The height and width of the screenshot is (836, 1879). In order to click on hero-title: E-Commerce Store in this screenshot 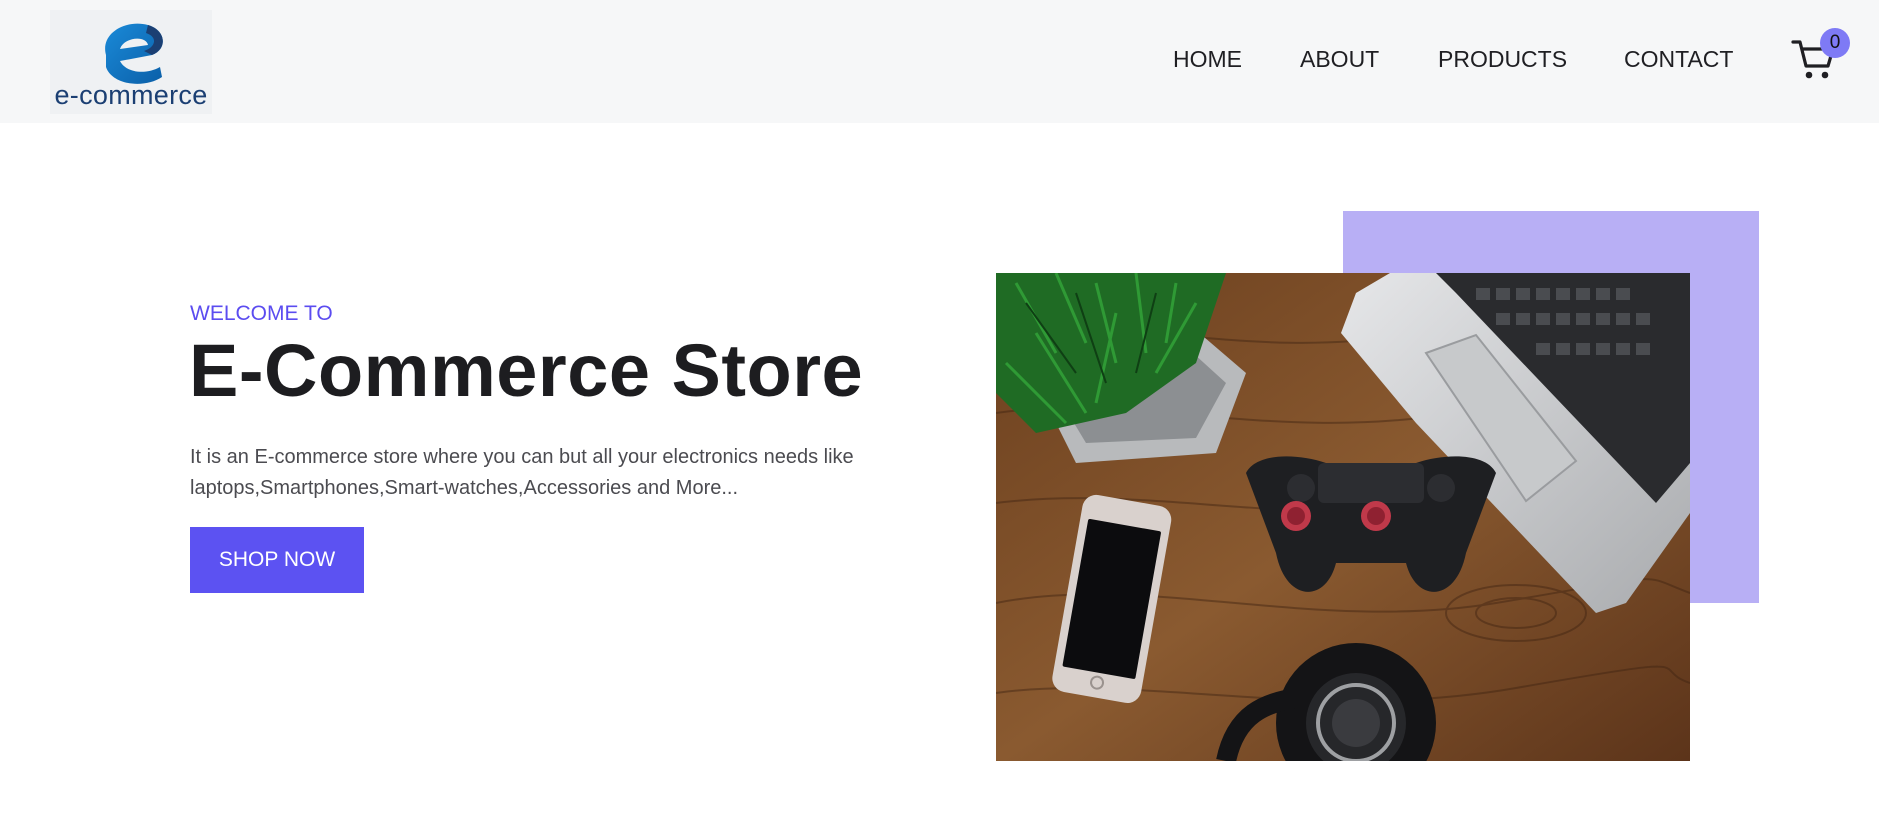, I will do `click(526, 370)`.